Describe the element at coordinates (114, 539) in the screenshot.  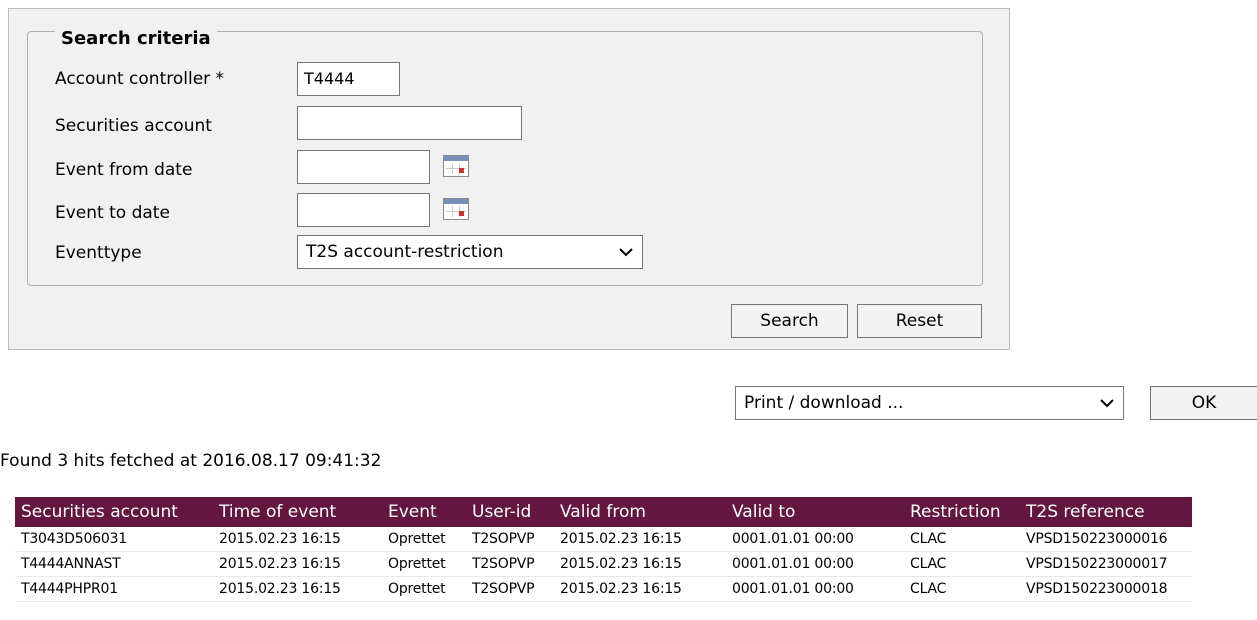
I see `table-cell: T3043D506031` at that location.